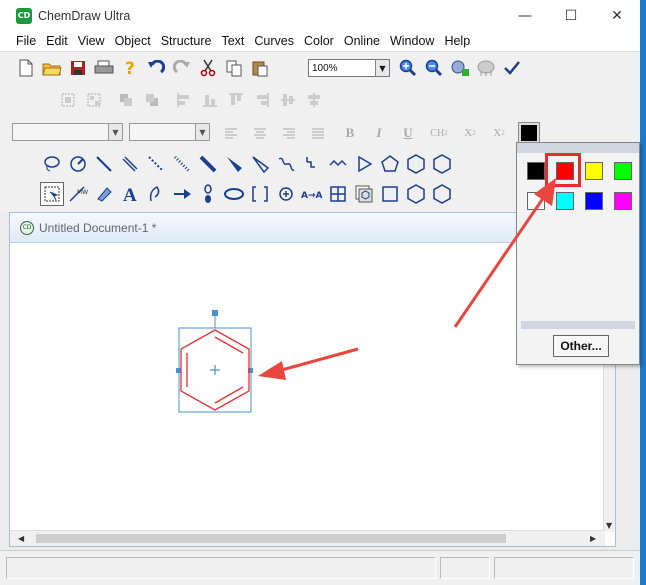 This screenshot has height=585, width=646. What do you see at coordinates (408, 133) in the screenshot?
I see `underline-button: U` at bounding box center [408, 133].